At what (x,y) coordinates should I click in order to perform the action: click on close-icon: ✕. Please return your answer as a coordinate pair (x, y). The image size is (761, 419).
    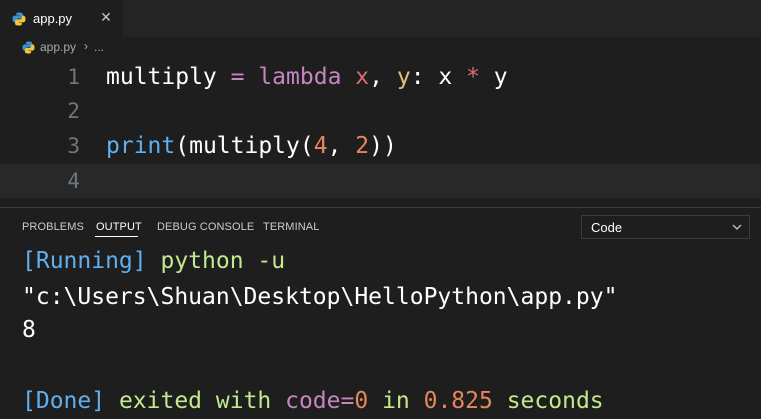
    Looking at the image, I should click on (106, 18).